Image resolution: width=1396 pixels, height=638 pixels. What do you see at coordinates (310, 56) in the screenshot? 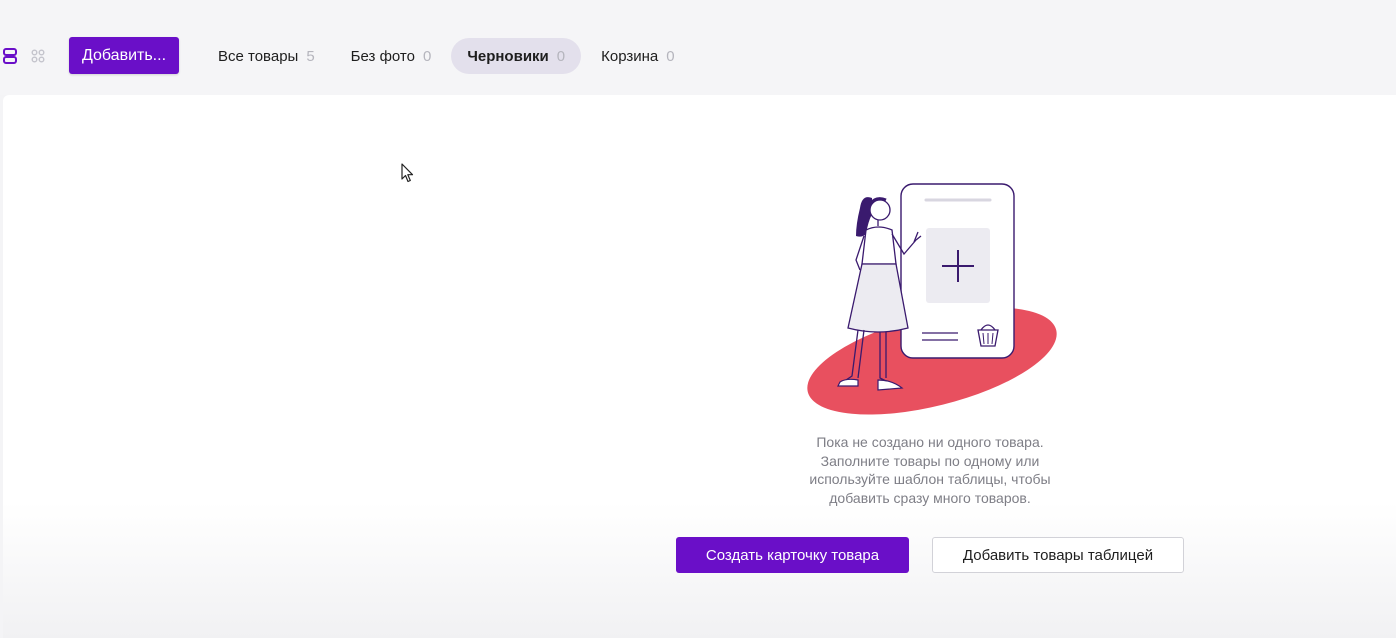
I see `tab-count: 5` at bounding box center [310, 56].